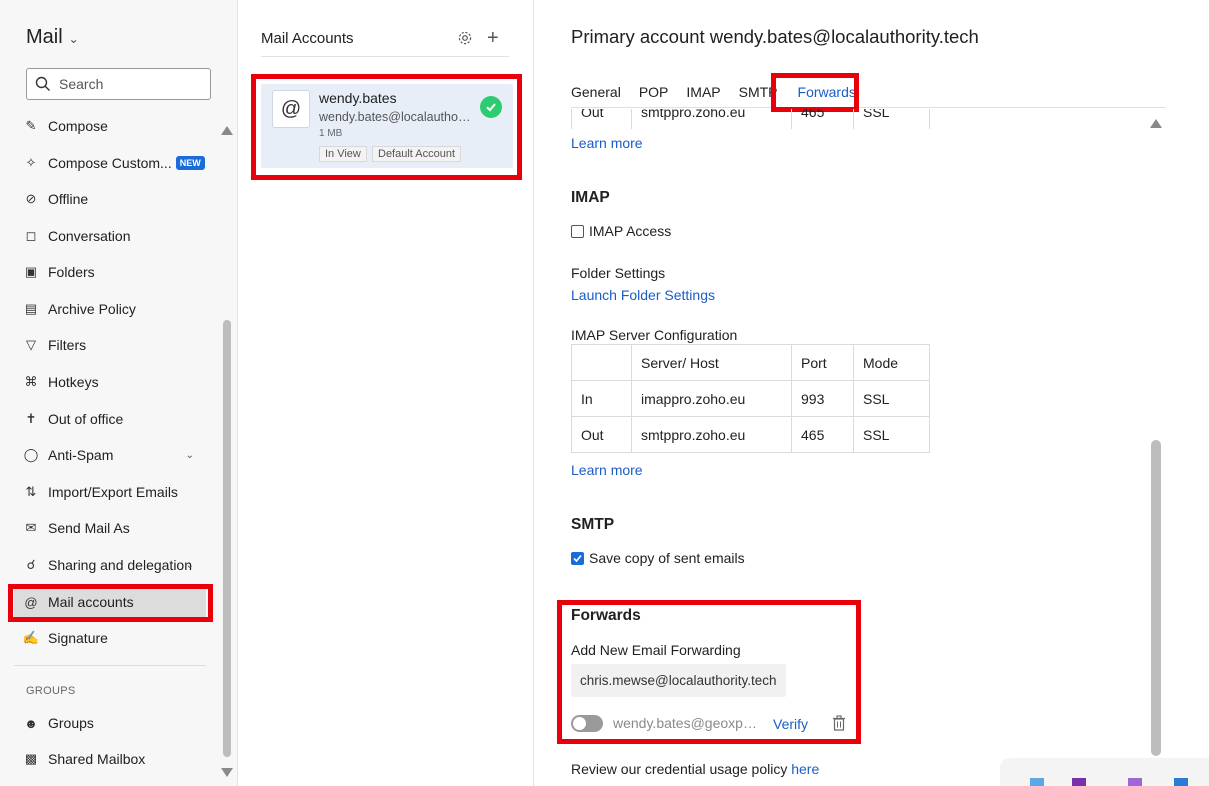 The image size is (1209, 786). I want to click on table-header, so click(601, 362).